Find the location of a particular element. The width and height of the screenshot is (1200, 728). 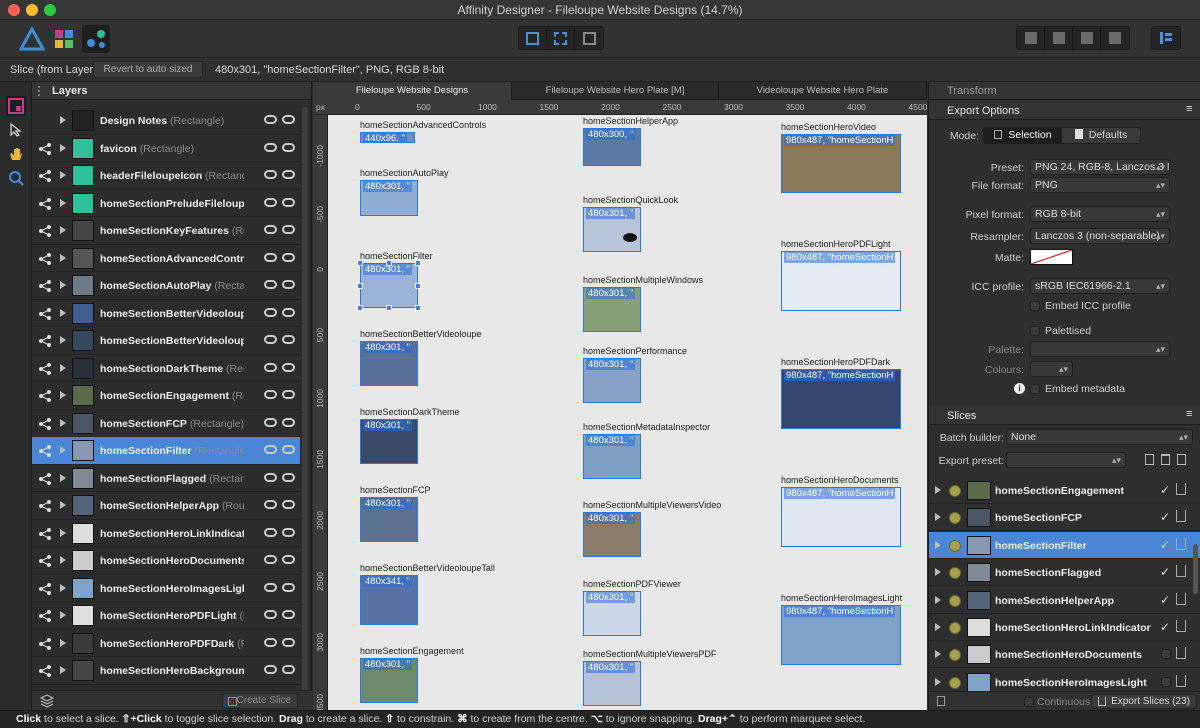

export-checkbox is located at coordinates (1166, 654).